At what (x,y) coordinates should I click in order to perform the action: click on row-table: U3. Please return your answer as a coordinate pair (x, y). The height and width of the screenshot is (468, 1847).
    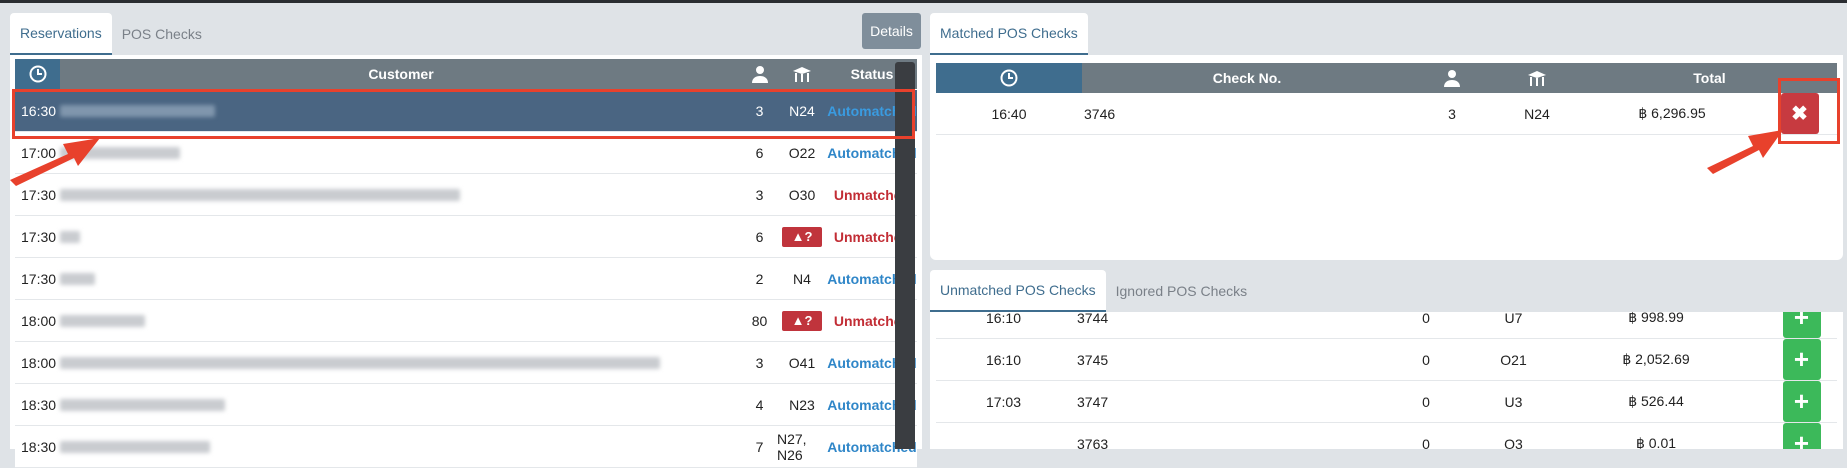
    Looking at the image, I should click on (1513, 401).